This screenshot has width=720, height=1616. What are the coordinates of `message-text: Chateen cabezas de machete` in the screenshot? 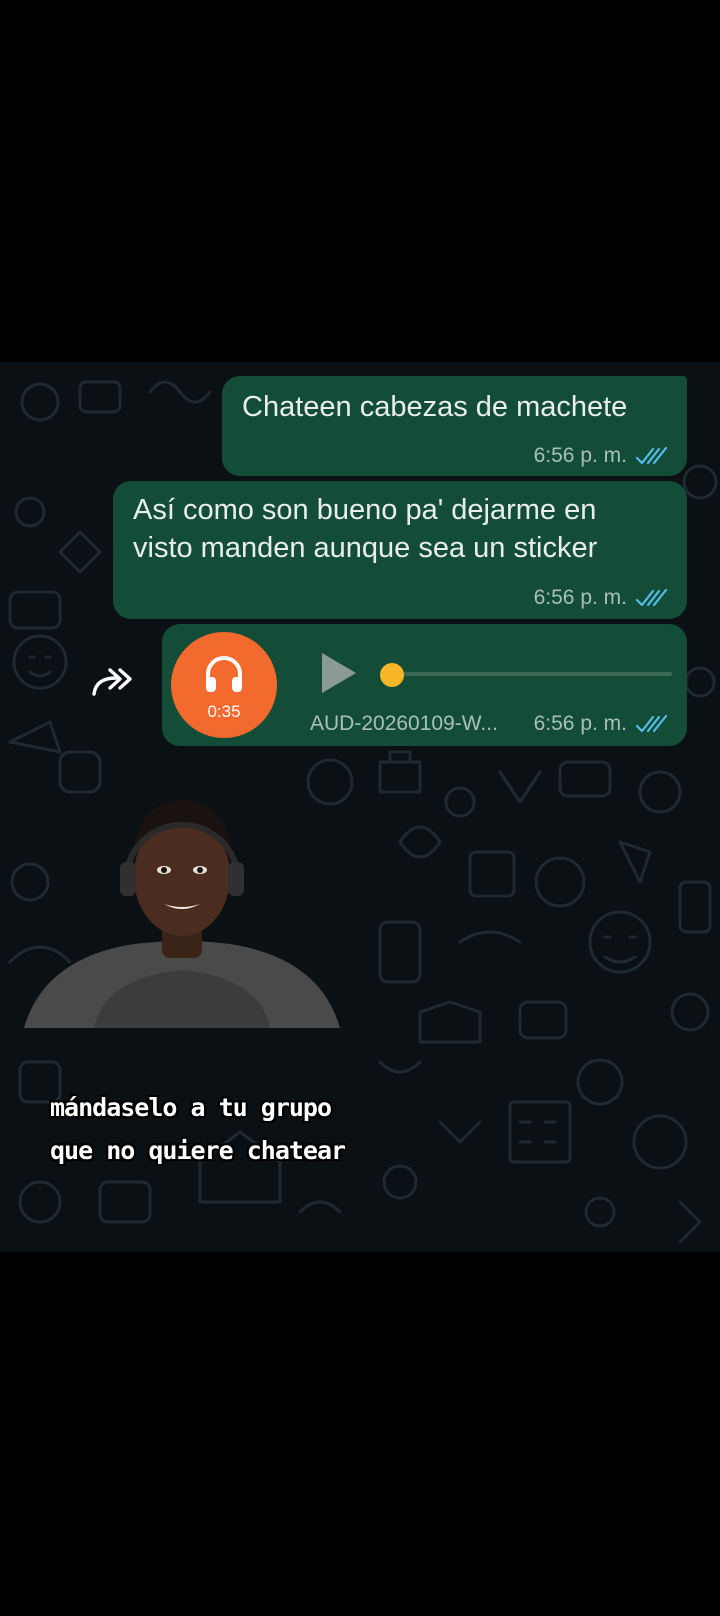 It's located at (435, 407).